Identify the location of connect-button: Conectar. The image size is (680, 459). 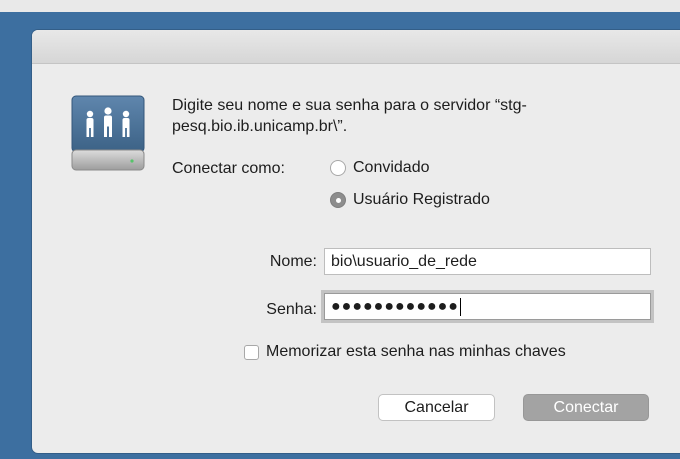
(586, 407).